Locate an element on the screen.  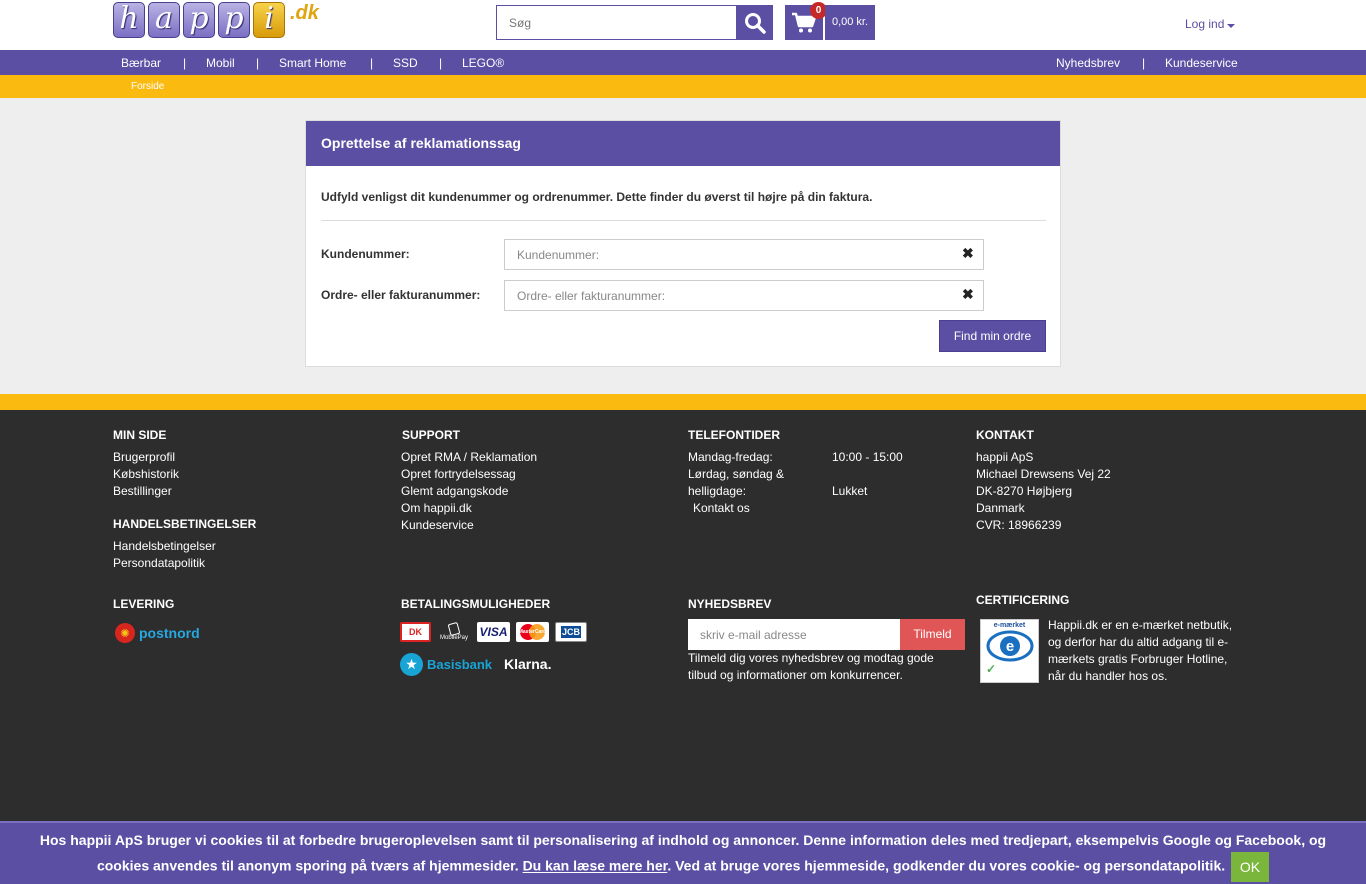
login-link: Log ind is located at coordinates (1210, 24).